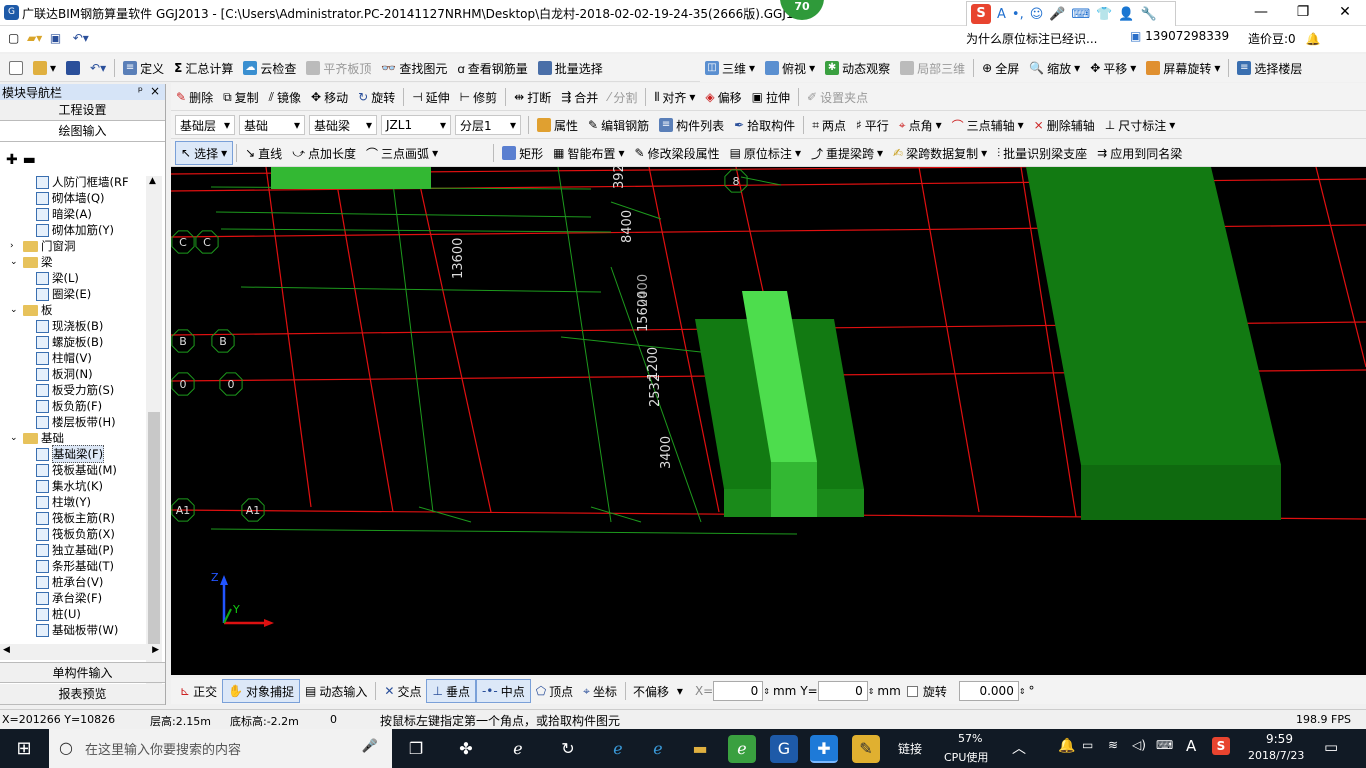 This screenshot has height=768, width=1366. I want to click on clock-date: 2018/7/23, so click(1276, 755).